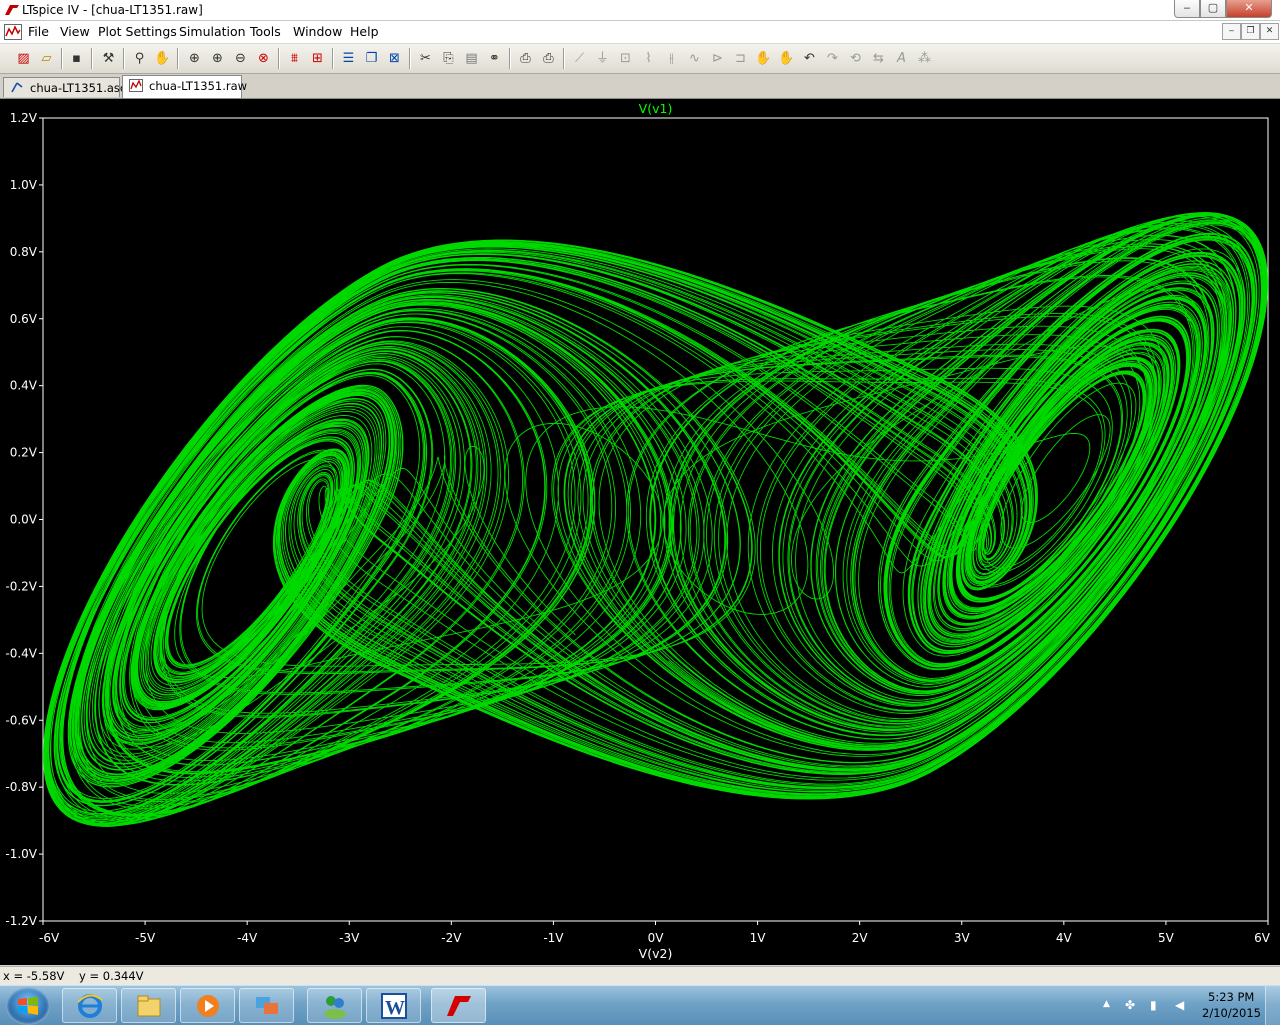  What do you see at coordinates (207, 1005) in the screenshot?
I see `media-player-icon` at bounding box center [207, 1005].